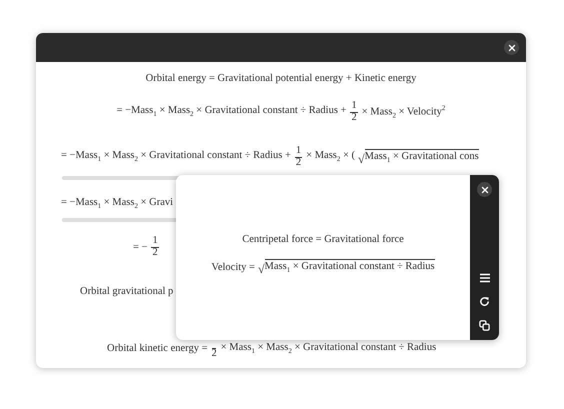 The height and width of the screenshot is (409, 564). What do you see at coordinates (117, 203) in the screenshot?
I see `equation: = −Mass$_{1}$ × Mass$_{2}$ × Gravi` at bounding box center [117, 203].